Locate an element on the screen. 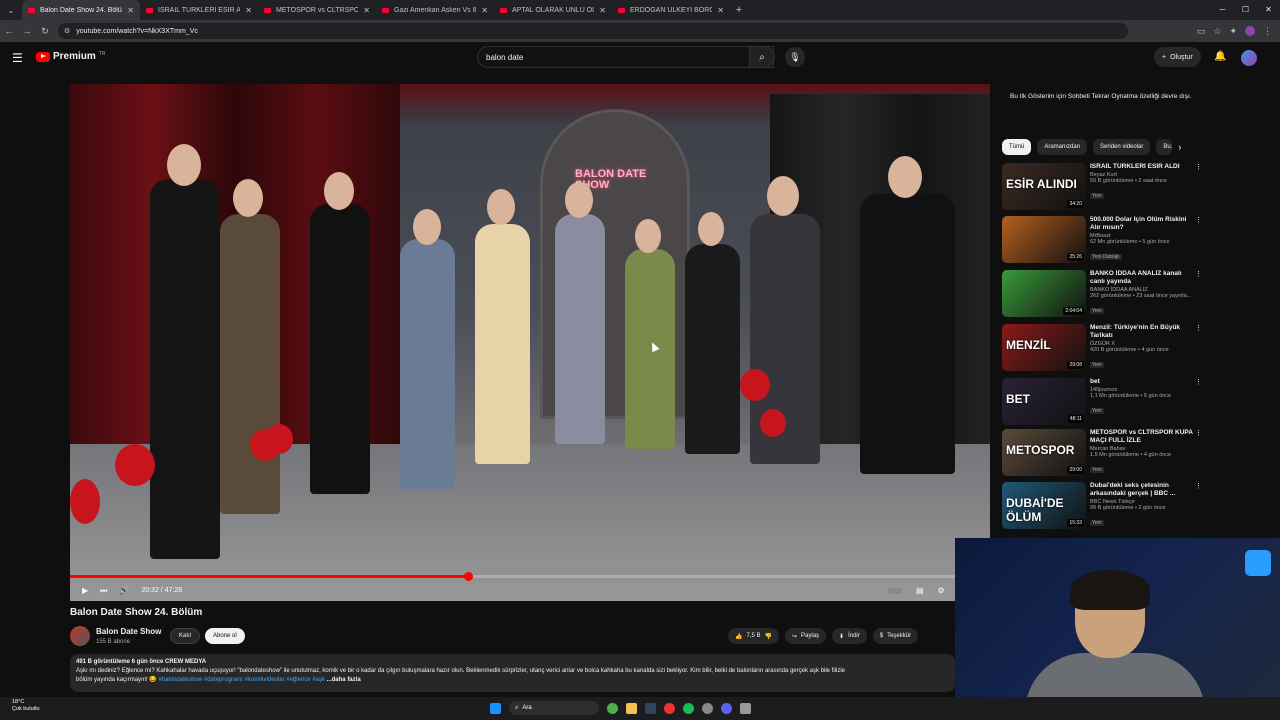 The height and width of the screenshot is (720, 1280). bookmark-star-icon: ☆ is located at coordinates (1217, 31).